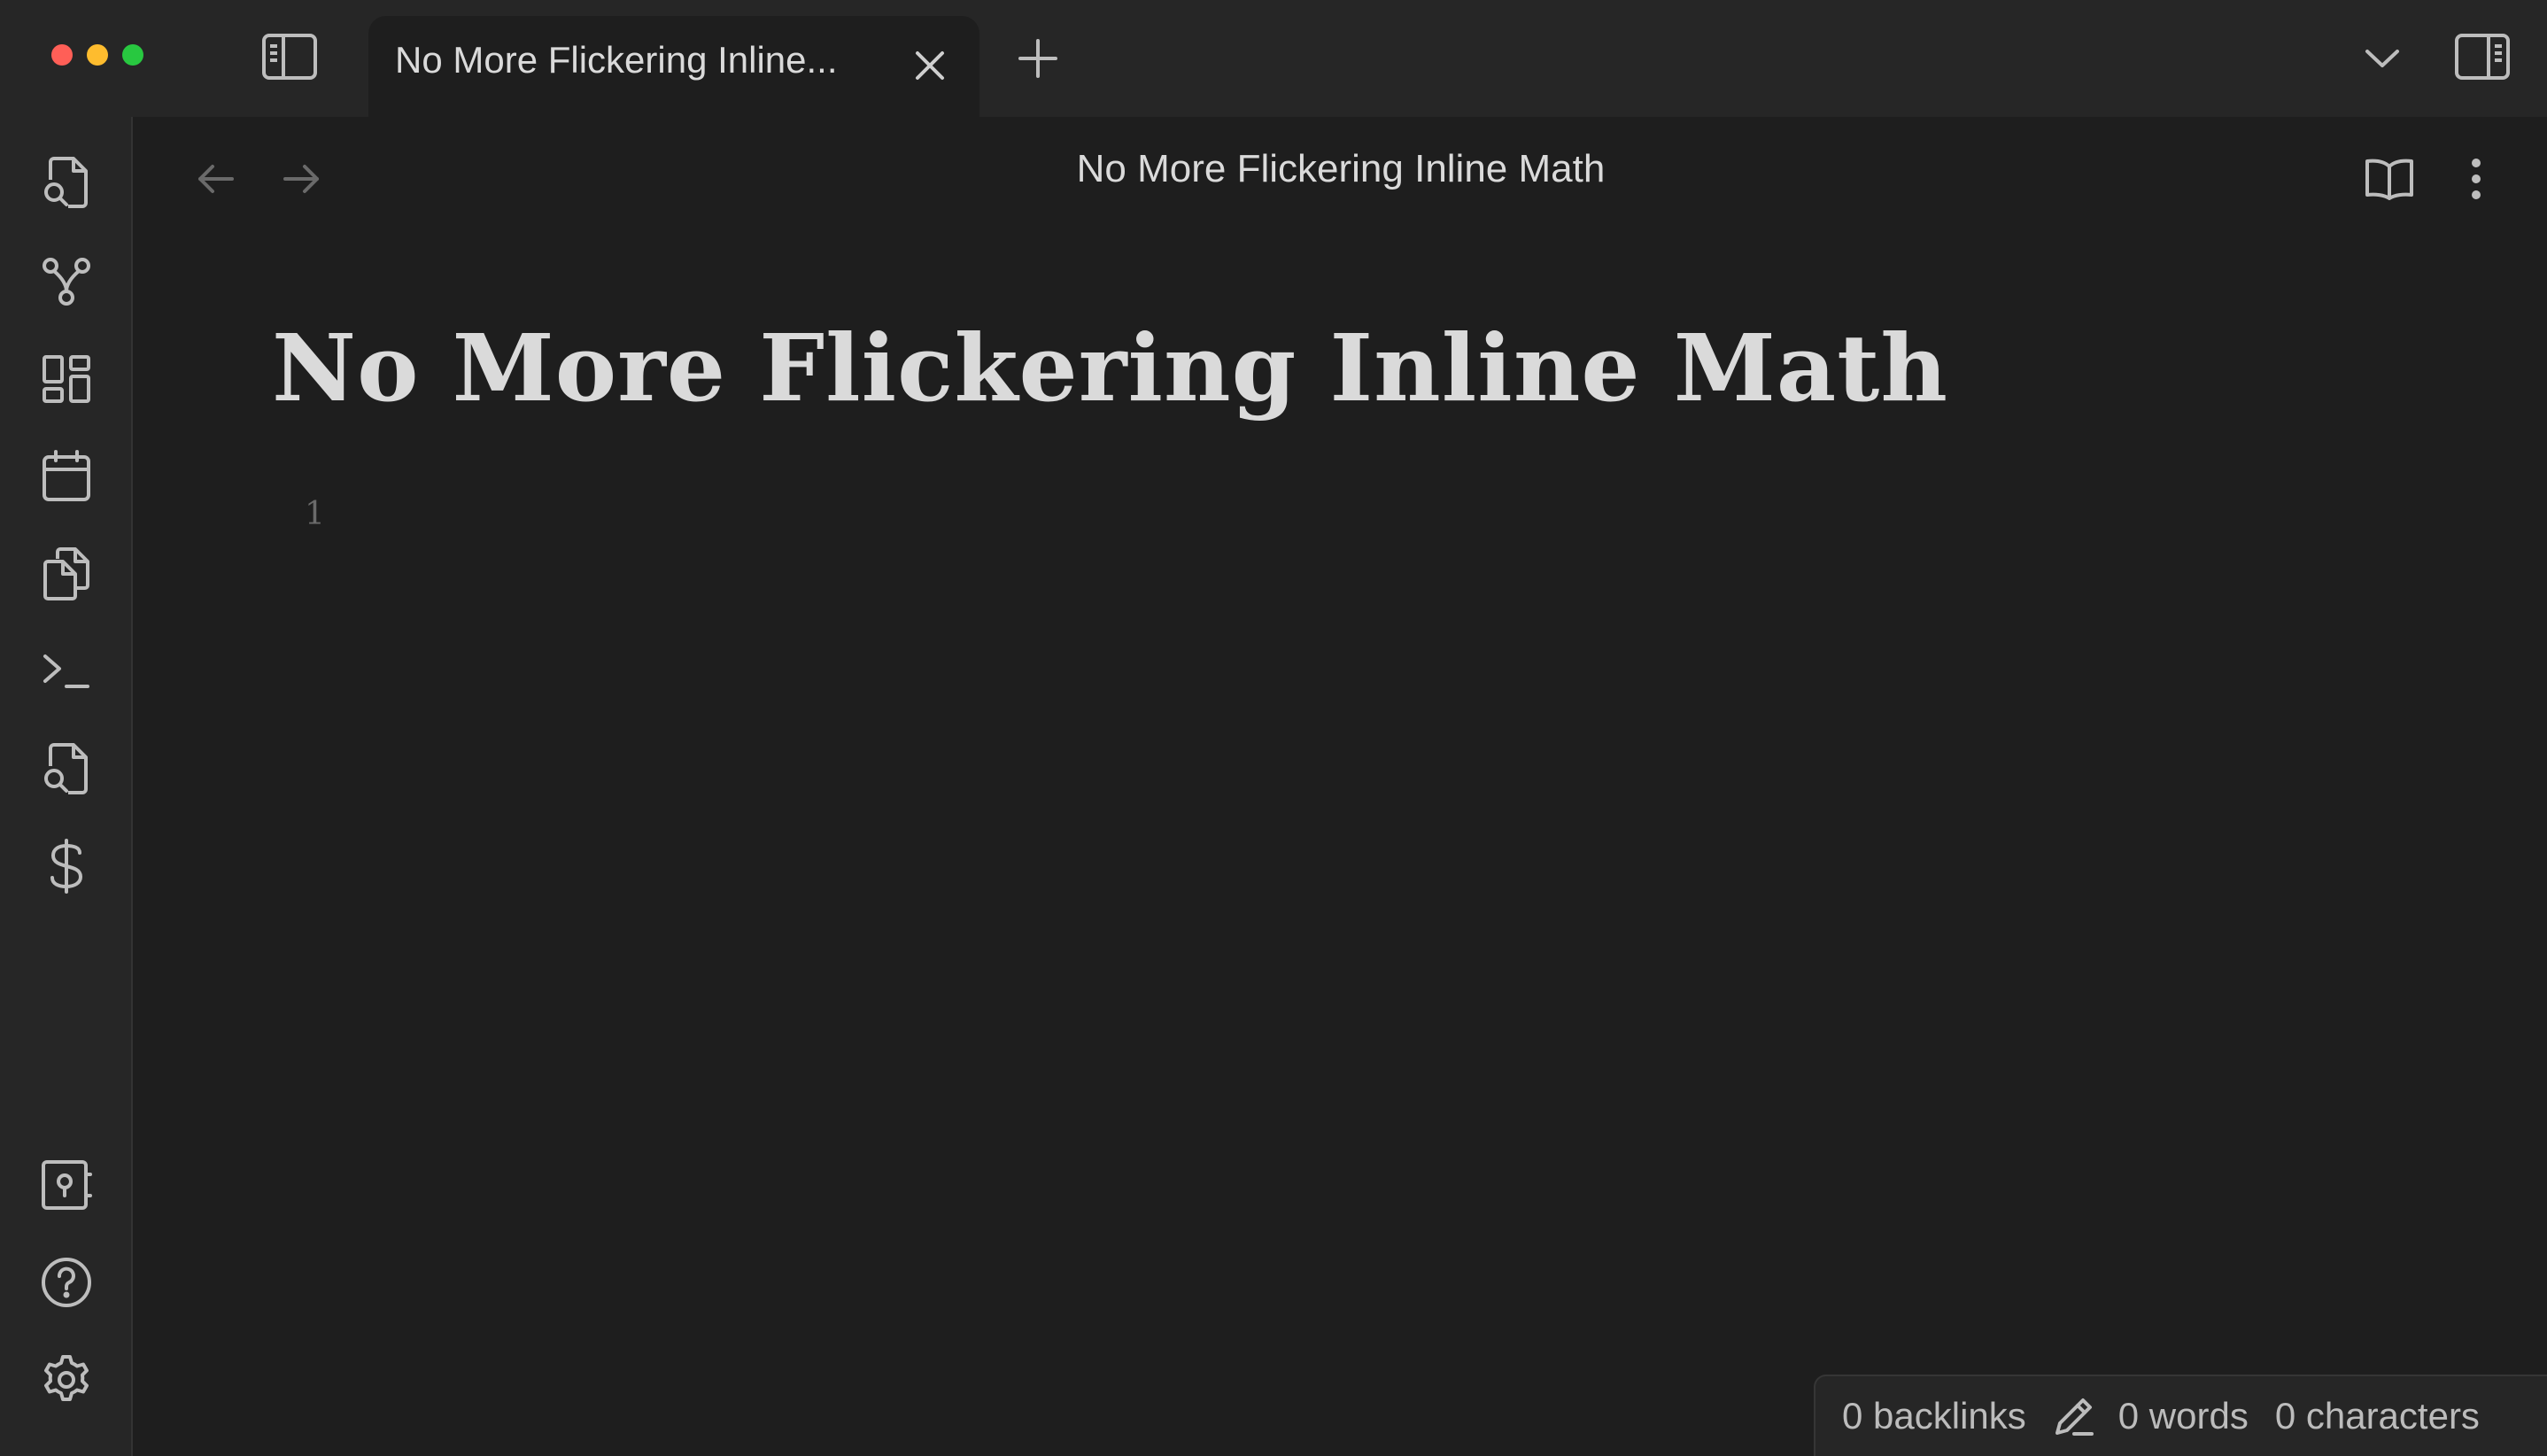 The image size is (2547, 1456). Describe the element at coordinates (66, 671) in the screenshot. I see `terminal-icon` at that location.